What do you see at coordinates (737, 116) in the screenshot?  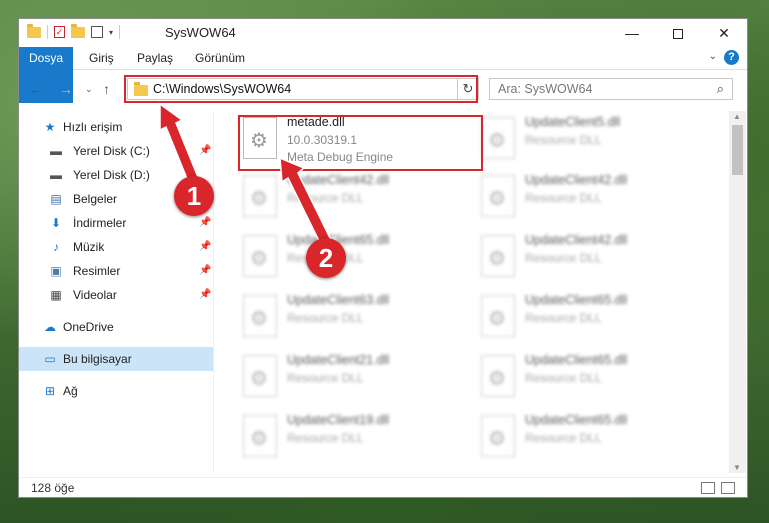 I see `scroll-up-icon: ▲` at bounding box center [737, 116].